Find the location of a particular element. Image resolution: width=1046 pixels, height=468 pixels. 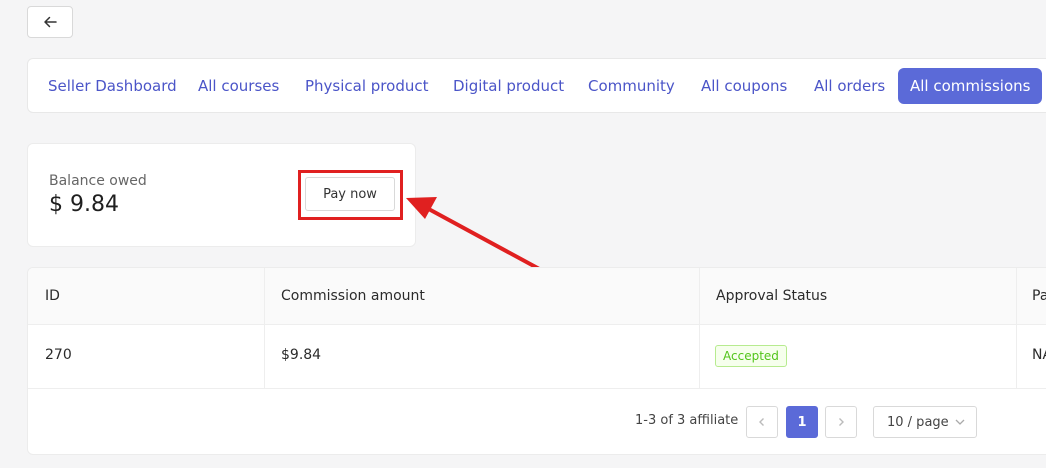

tab-all-coupons: All coupons is located at coordinates (744, 86).